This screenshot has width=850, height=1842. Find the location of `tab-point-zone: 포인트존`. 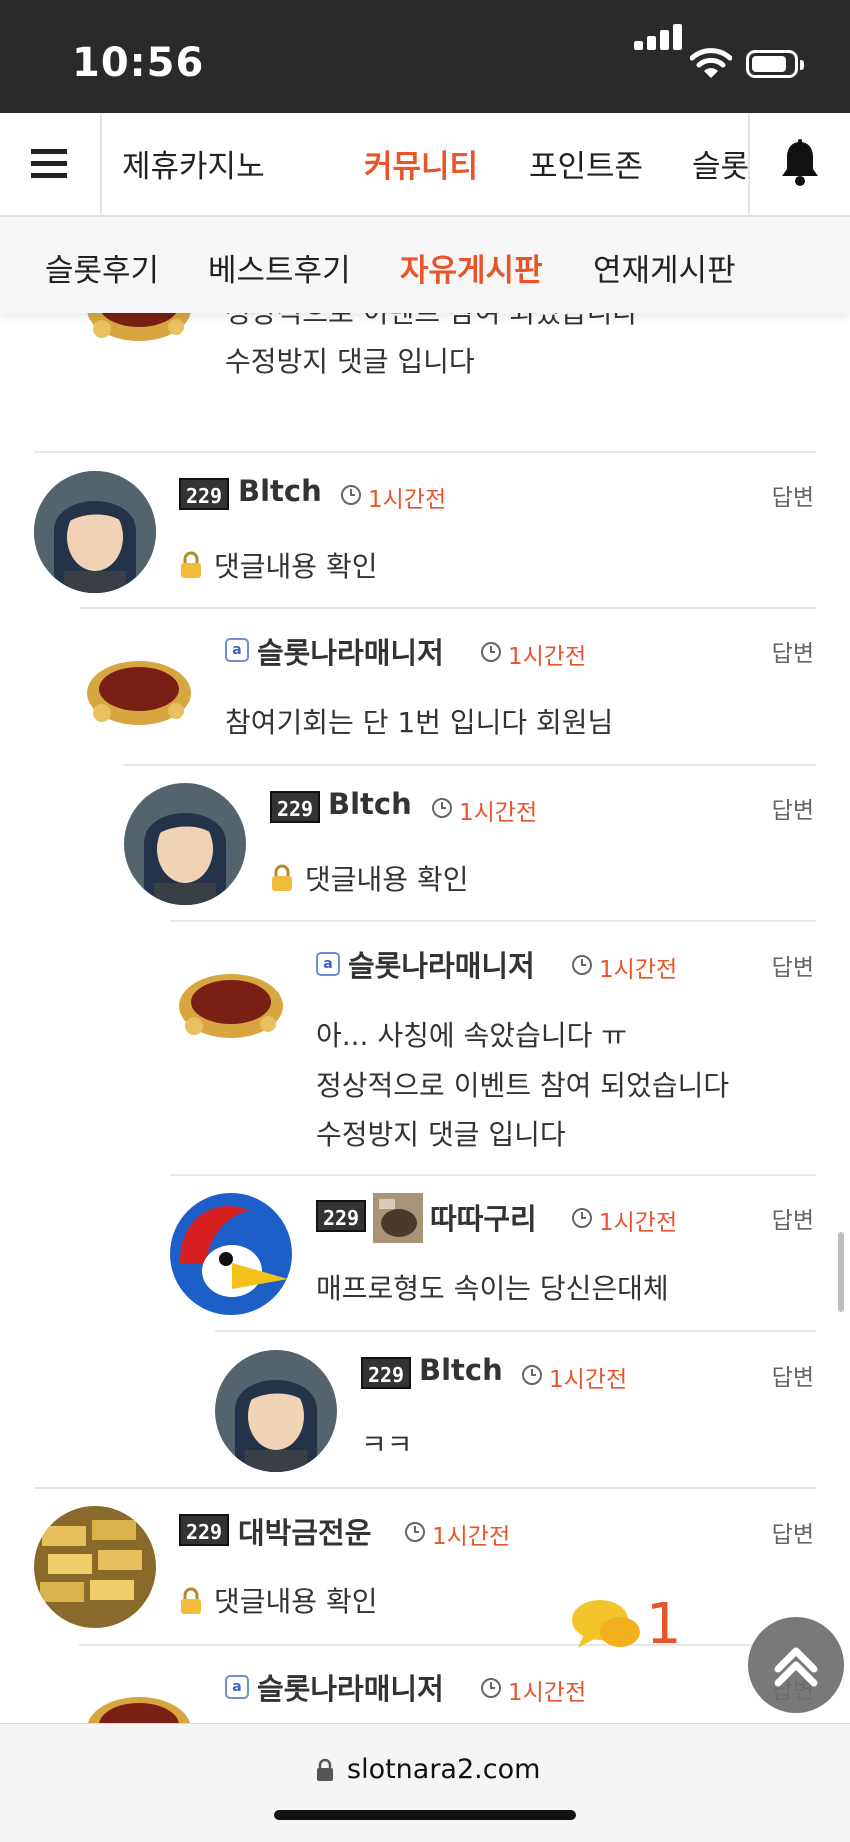

tab-point-zone: 포인트존 is located at coordinates (586, 163).